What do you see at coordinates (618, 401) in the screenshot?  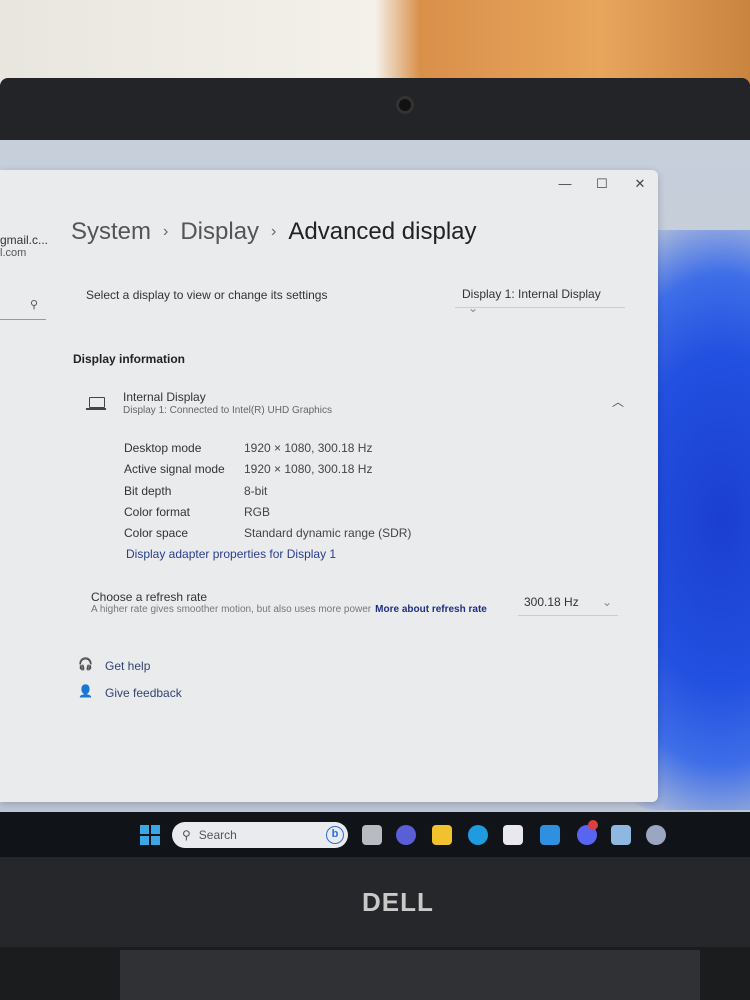 I see `chevron-up-icon: ︿` at bounding box center [618, 401].